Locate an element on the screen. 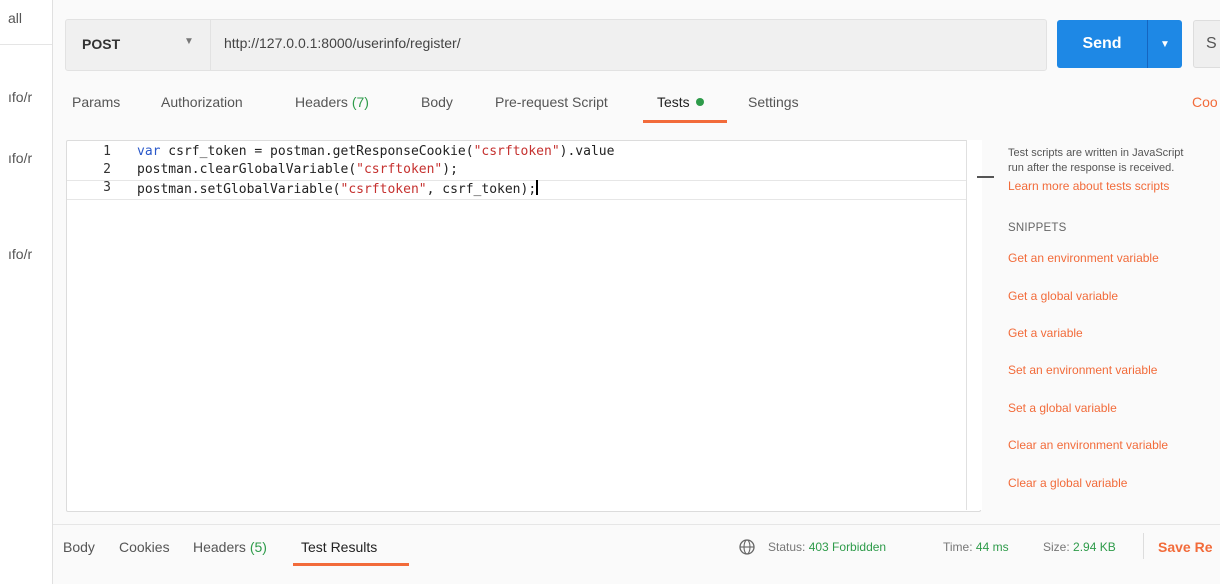  learn-more-link: Learn more about tests scripts is located at coordinates (1095, 186).